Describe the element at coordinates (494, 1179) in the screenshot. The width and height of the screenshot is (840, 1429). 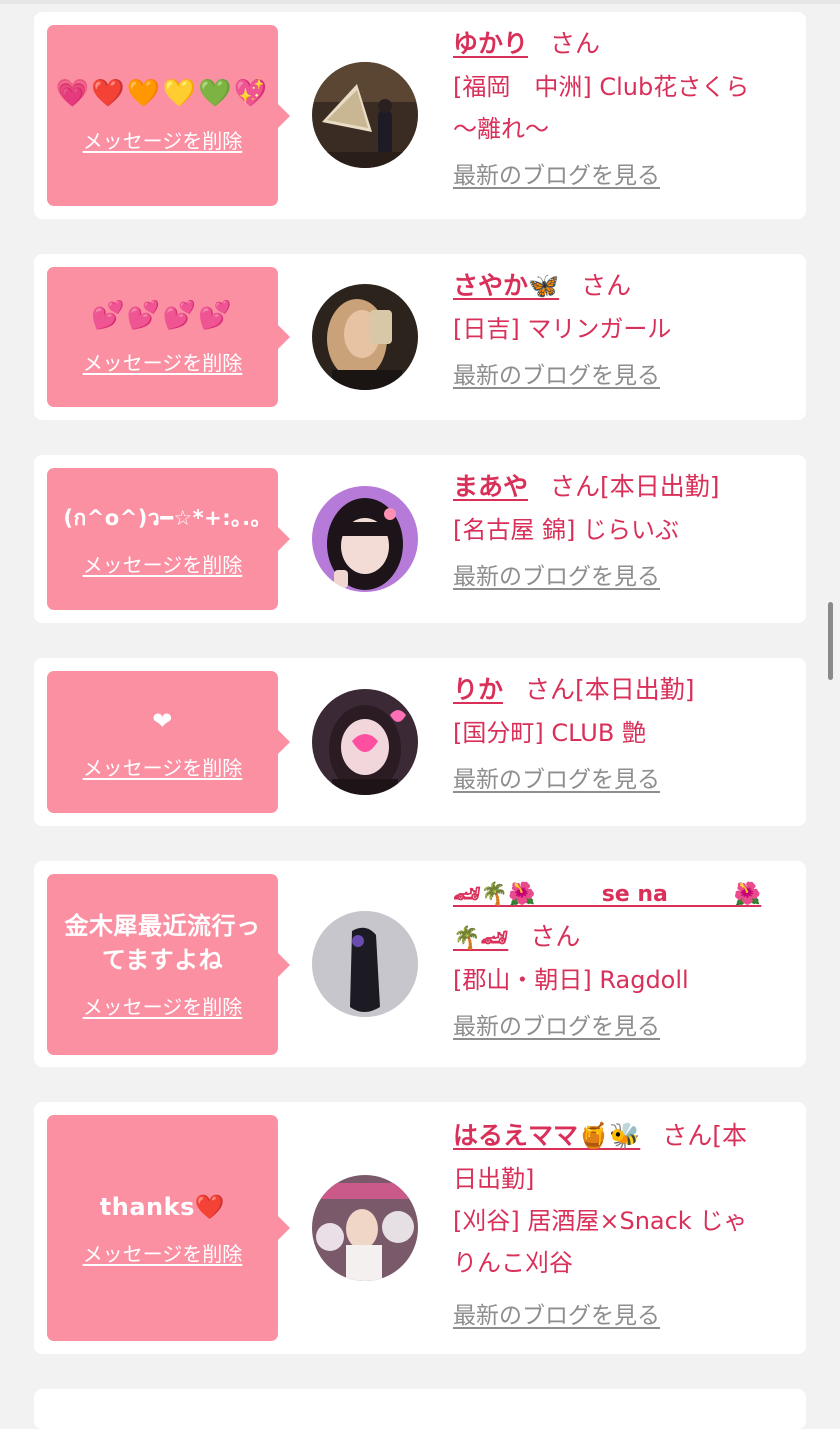
I see `attendance-status-cont: 日出勤]` at that location.